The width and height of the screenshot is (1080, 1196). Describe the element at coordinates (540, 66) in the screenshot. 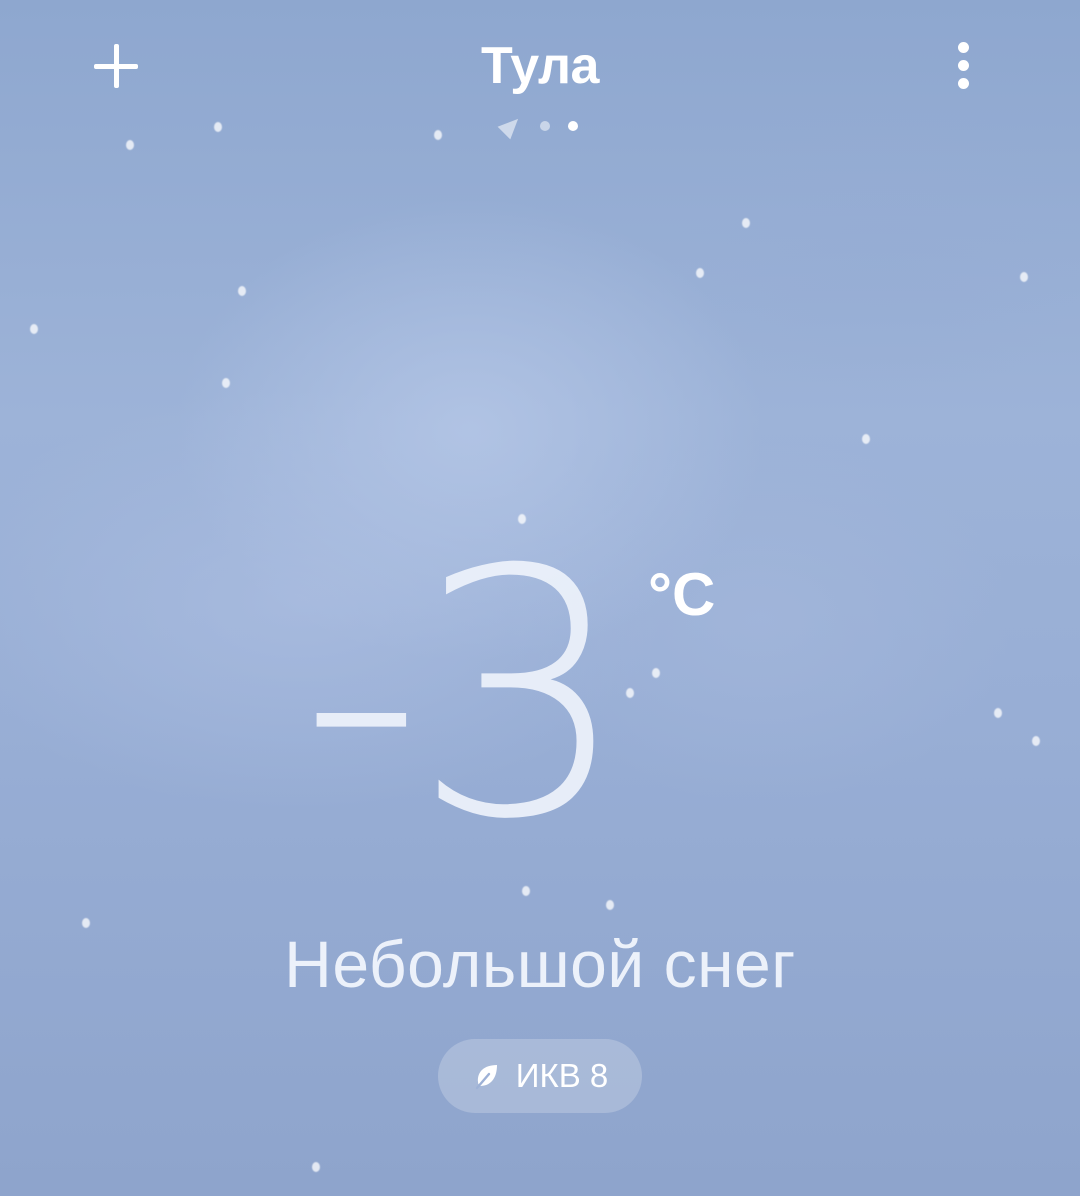

I see `city-title: Тула` at that location.